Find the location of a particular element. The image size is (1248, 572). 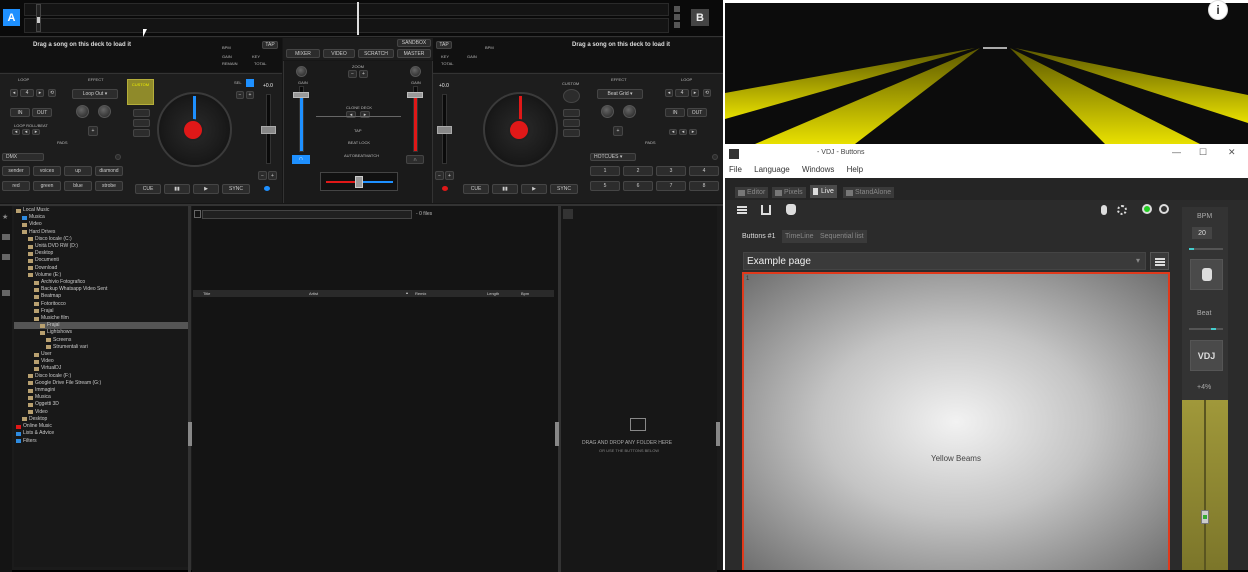

minimize-button: — is located at coordinates (1176, 152).